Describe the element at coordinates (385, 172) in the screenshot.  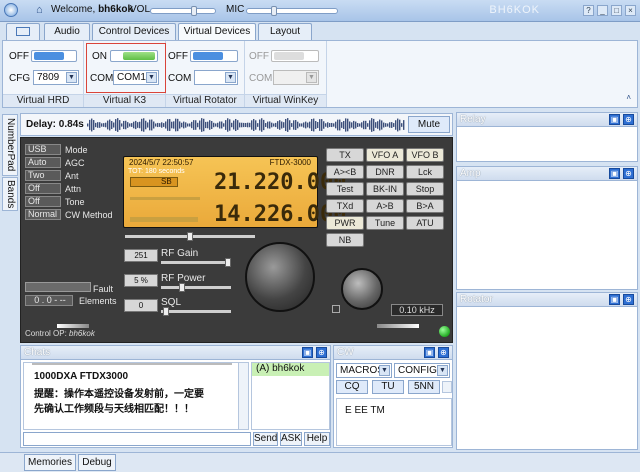
I see `radio-button-dnr: DNR` at that location.